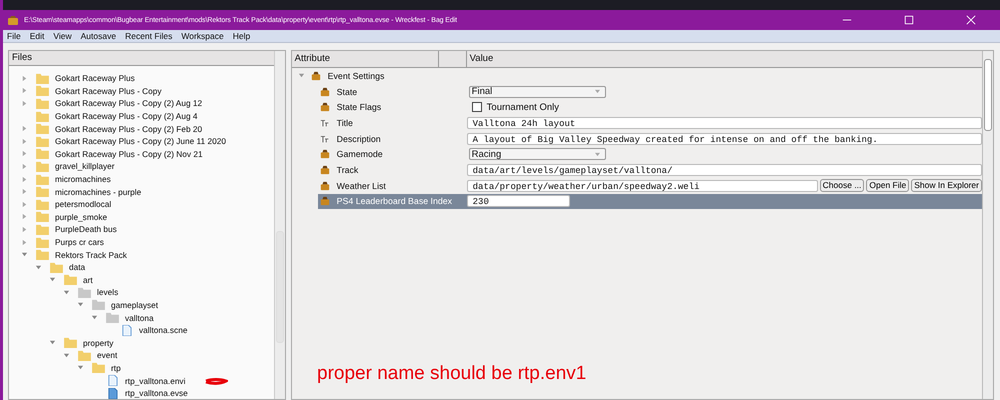 The width and height of the screenshot is (1000, 400). Describe the element at coordinates (537, 154) in the screenshot. I see `dropdown: Racing` at that location.